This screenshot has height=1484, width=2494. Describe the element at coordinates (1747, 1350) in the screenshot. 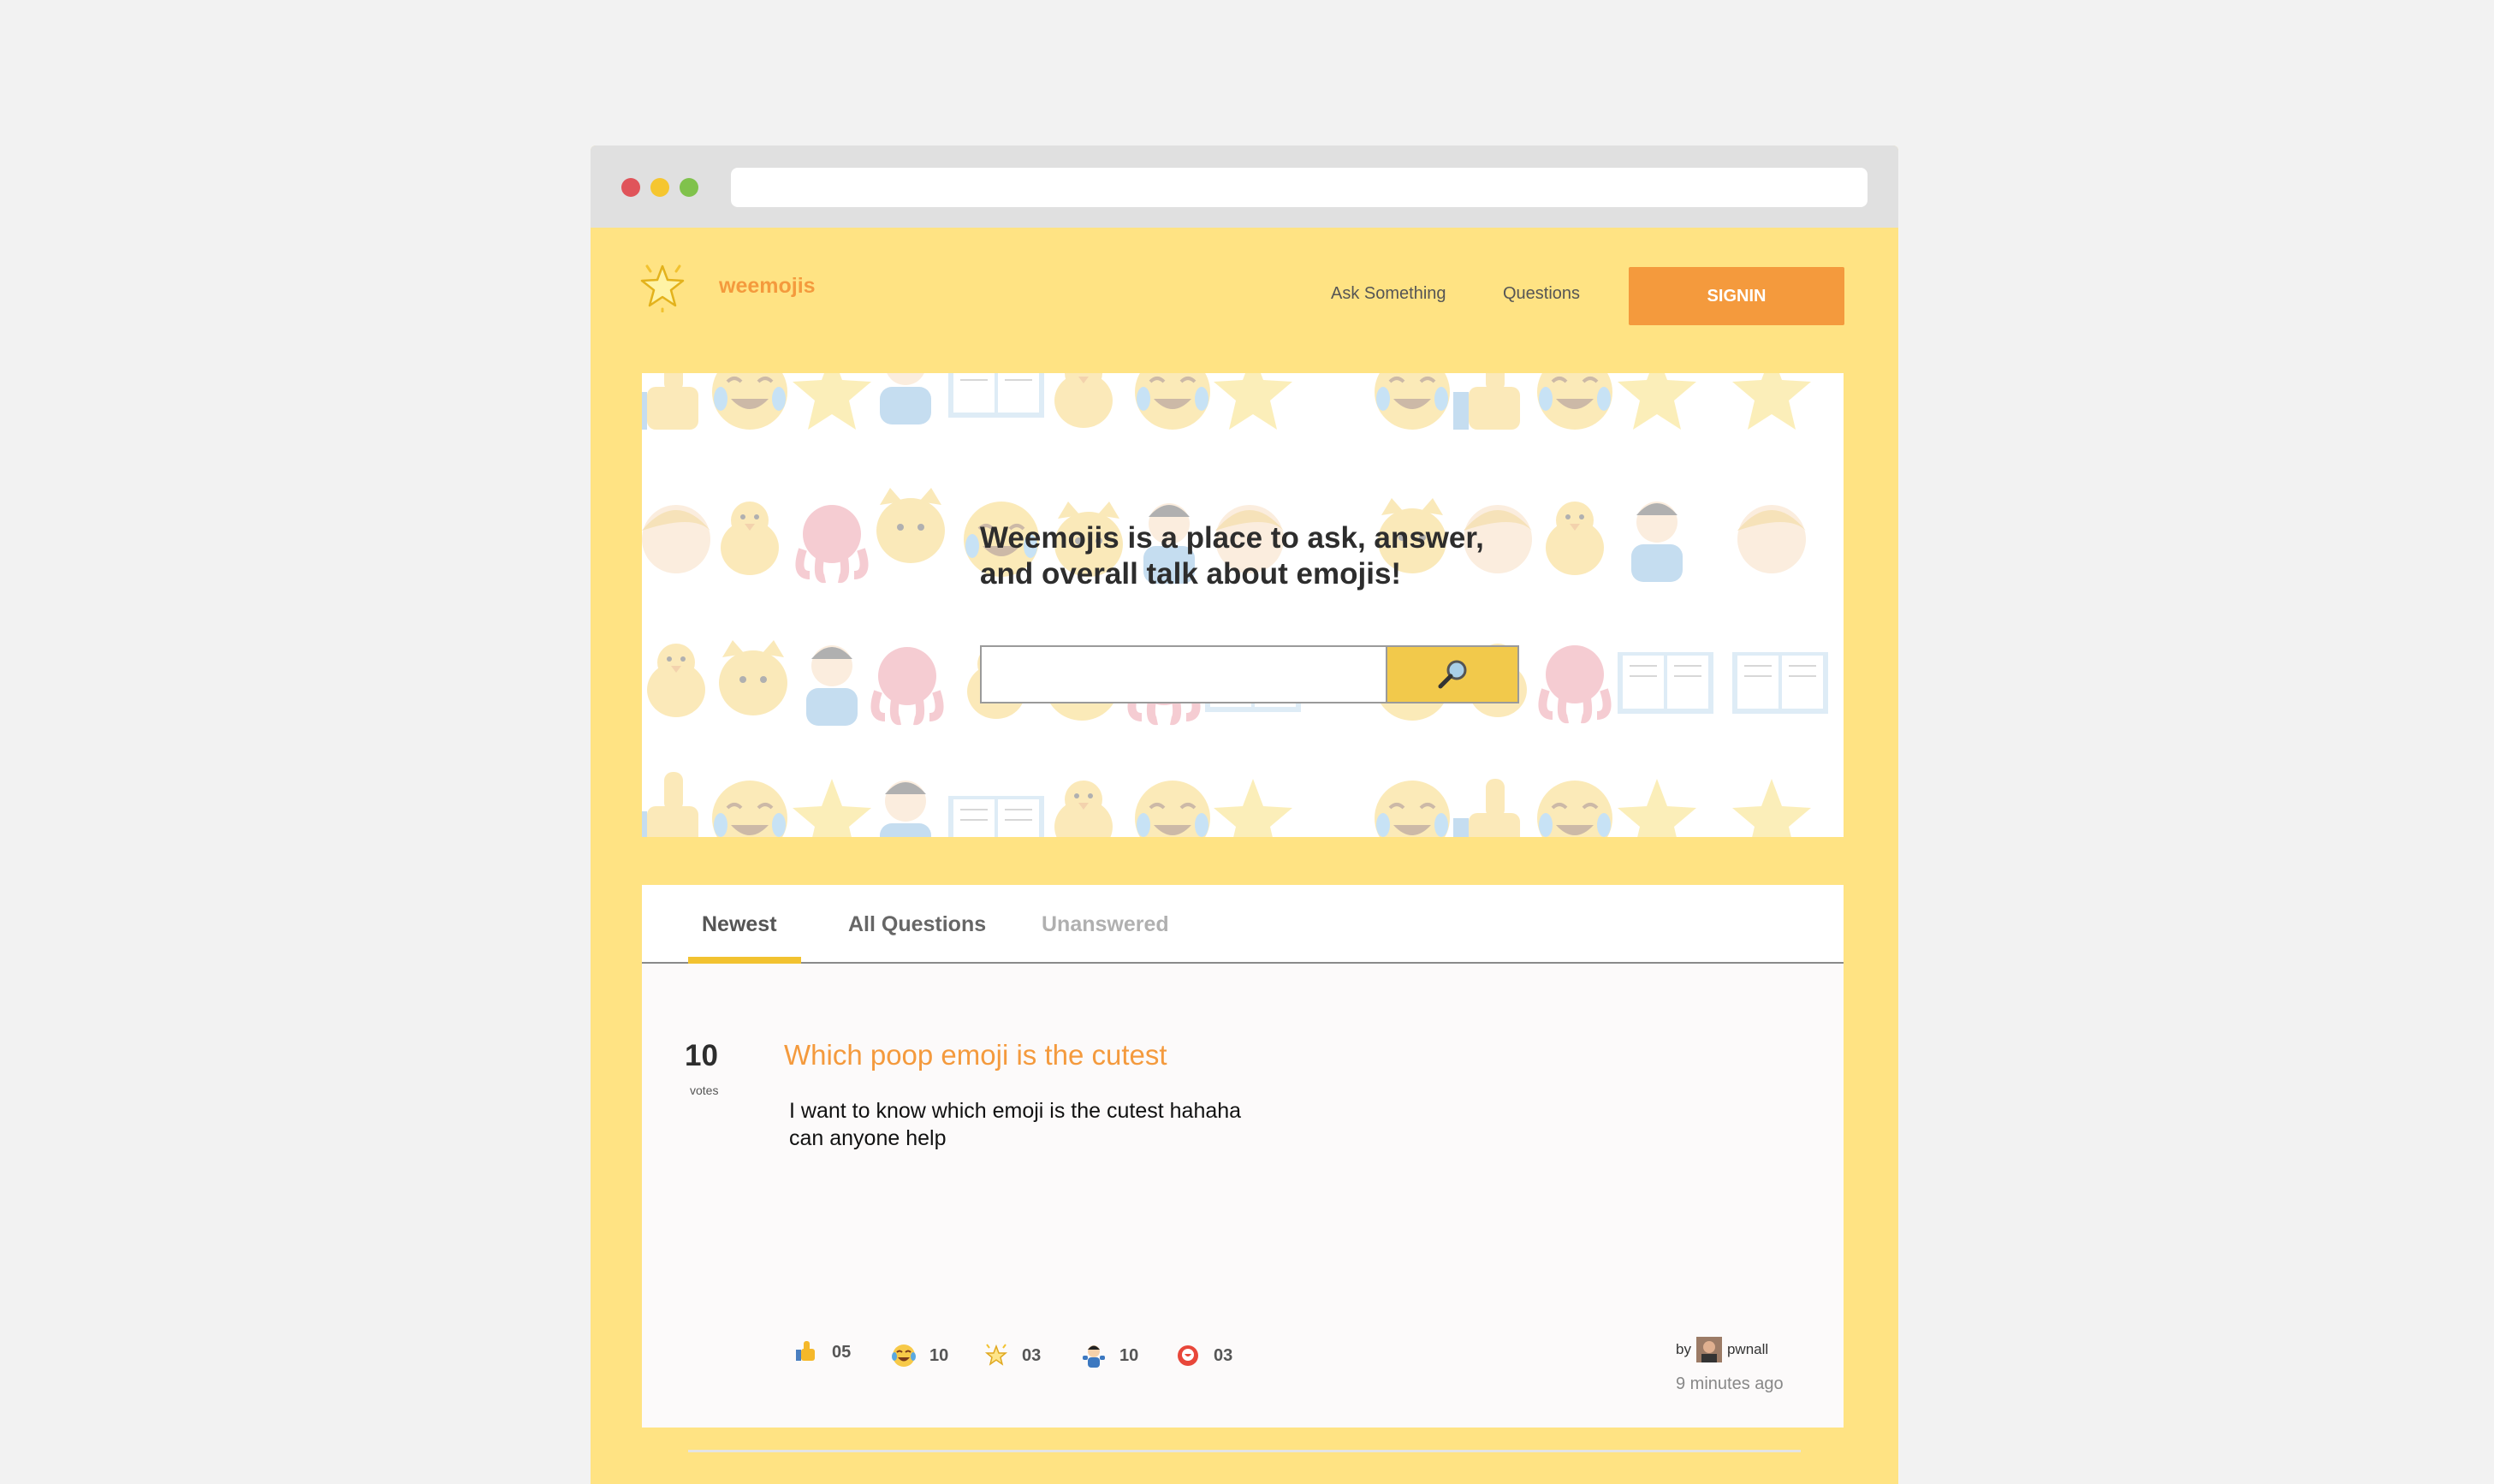

I see `author-name: pwnall` at that location.